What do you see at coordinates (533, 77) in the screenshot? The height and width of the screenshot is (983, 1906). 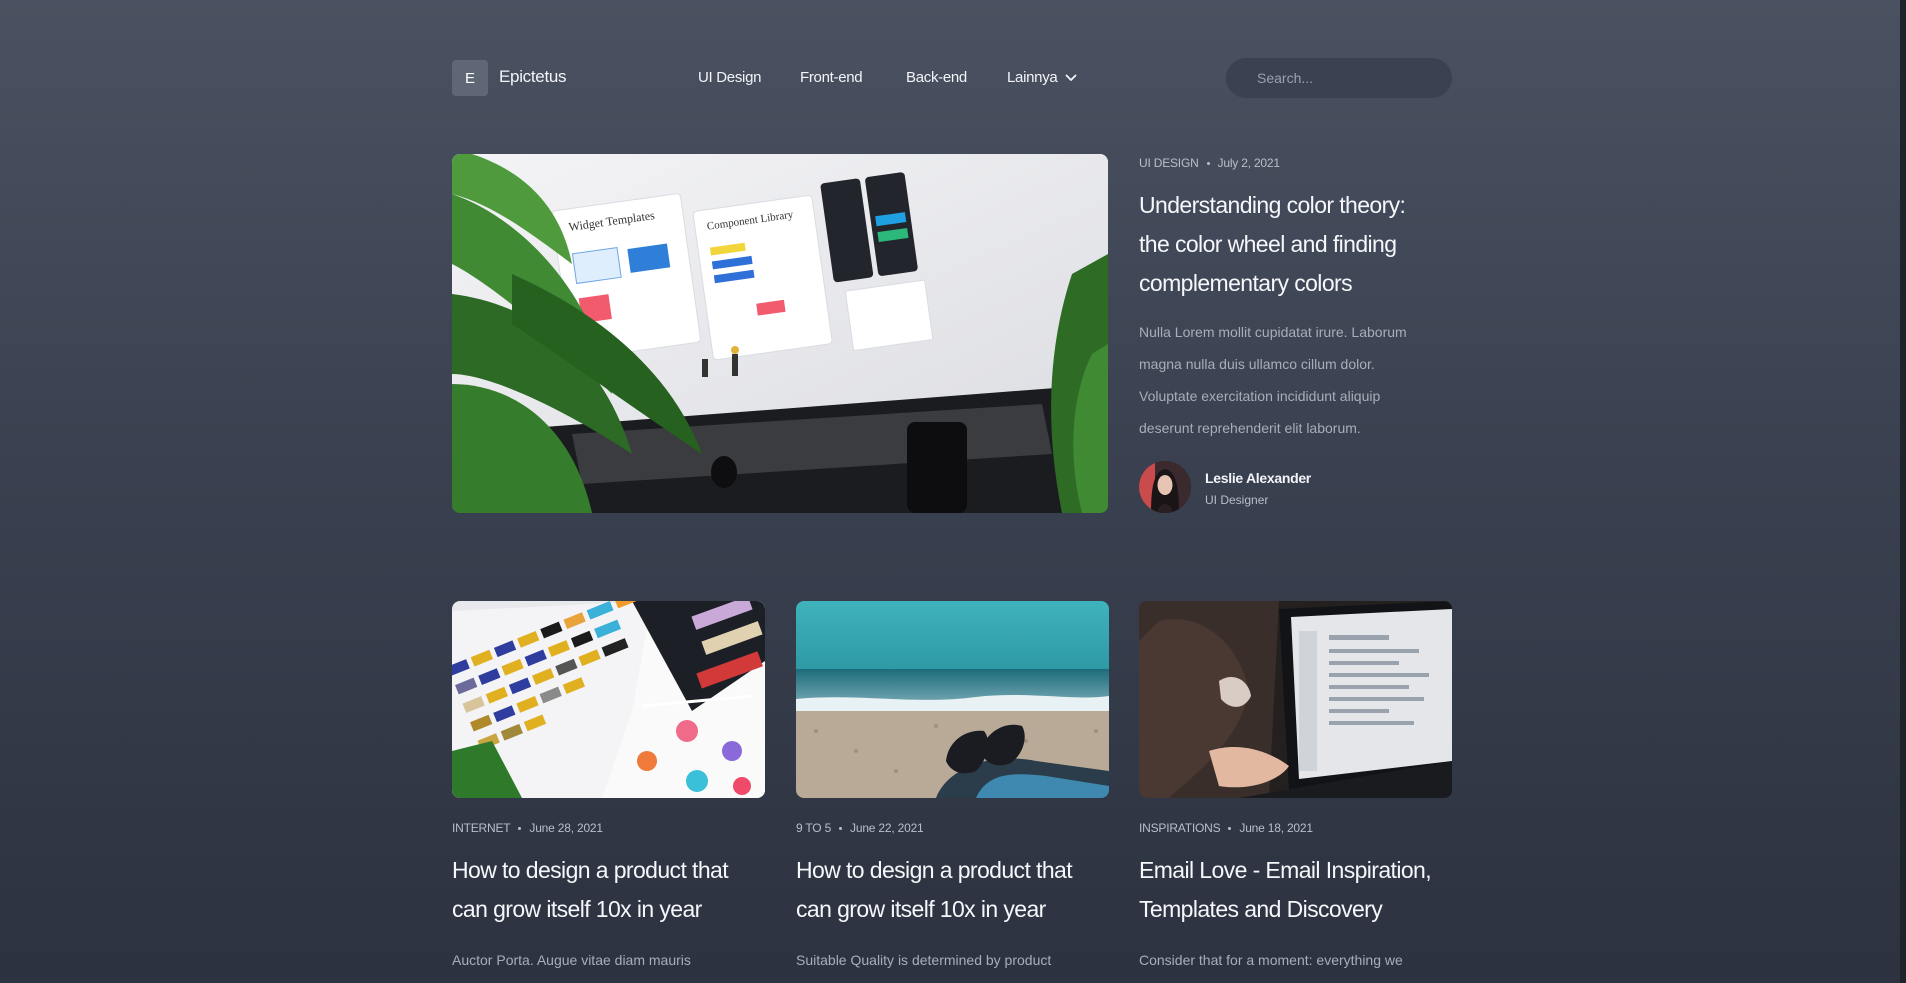 I see `brand-name: Epictetus` at bounding box center [533, 77].